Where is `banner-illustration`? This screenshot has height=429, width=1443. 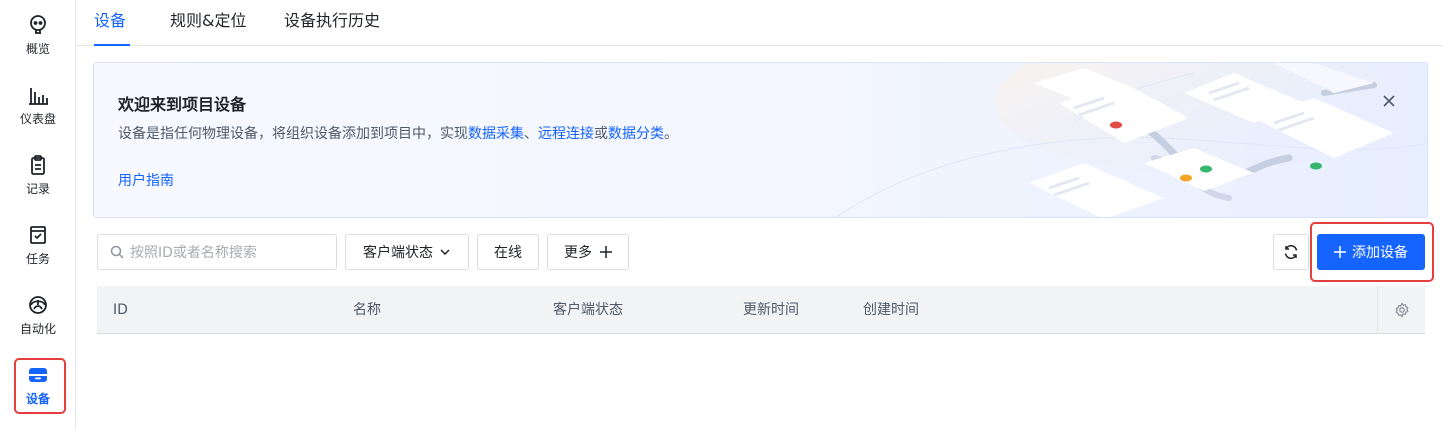
banner-illustration is located at coordinates (1131, 140).